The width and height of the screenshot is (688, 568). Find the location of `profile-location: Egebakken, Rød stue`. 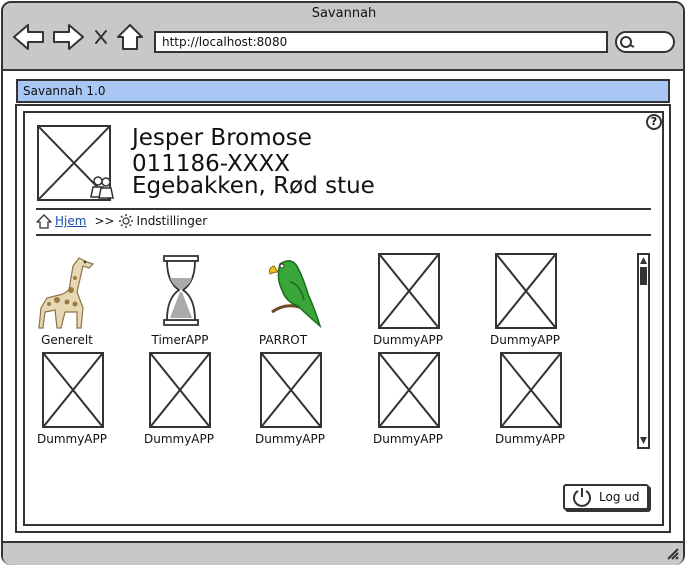

profile-location: Egebakken, Rød stue is located at coordinates (253, 186).